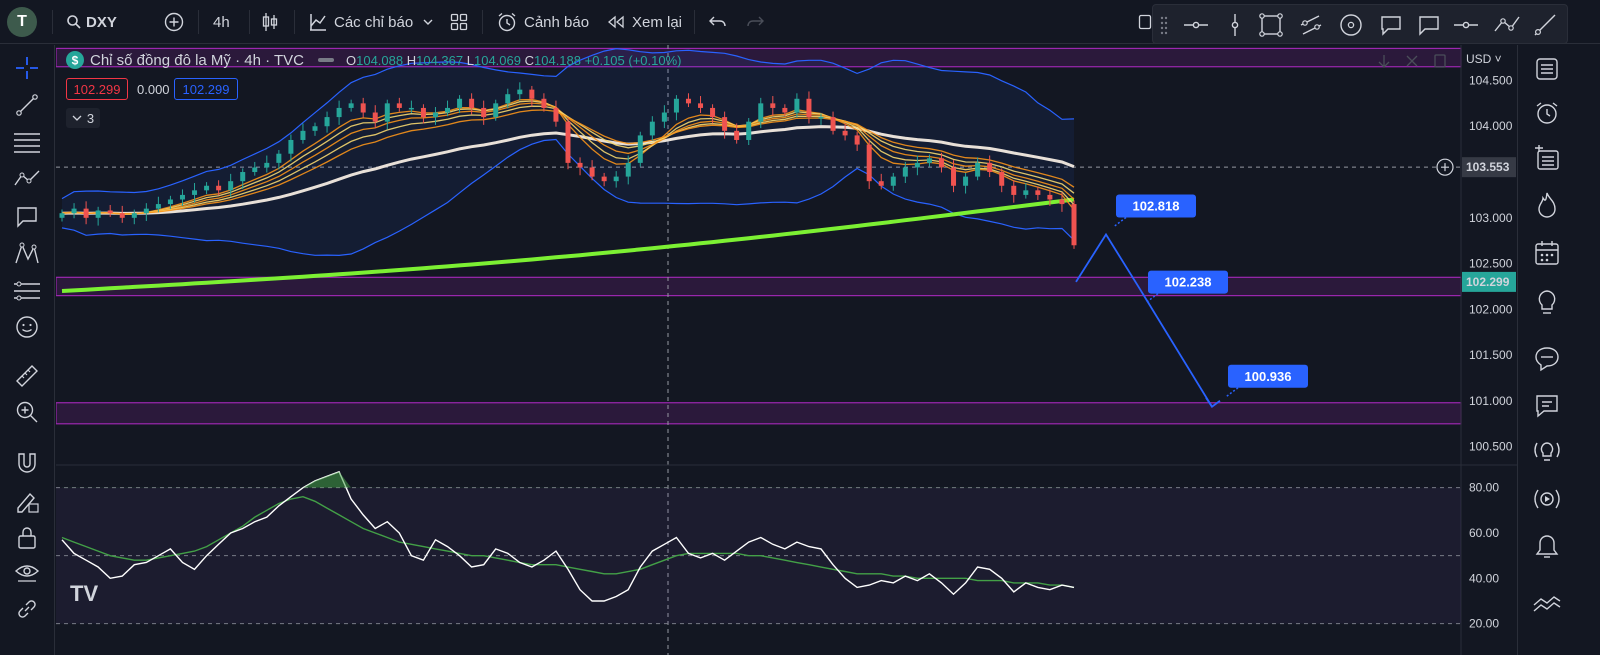  I want to click on text-icon, so click(27, 217).